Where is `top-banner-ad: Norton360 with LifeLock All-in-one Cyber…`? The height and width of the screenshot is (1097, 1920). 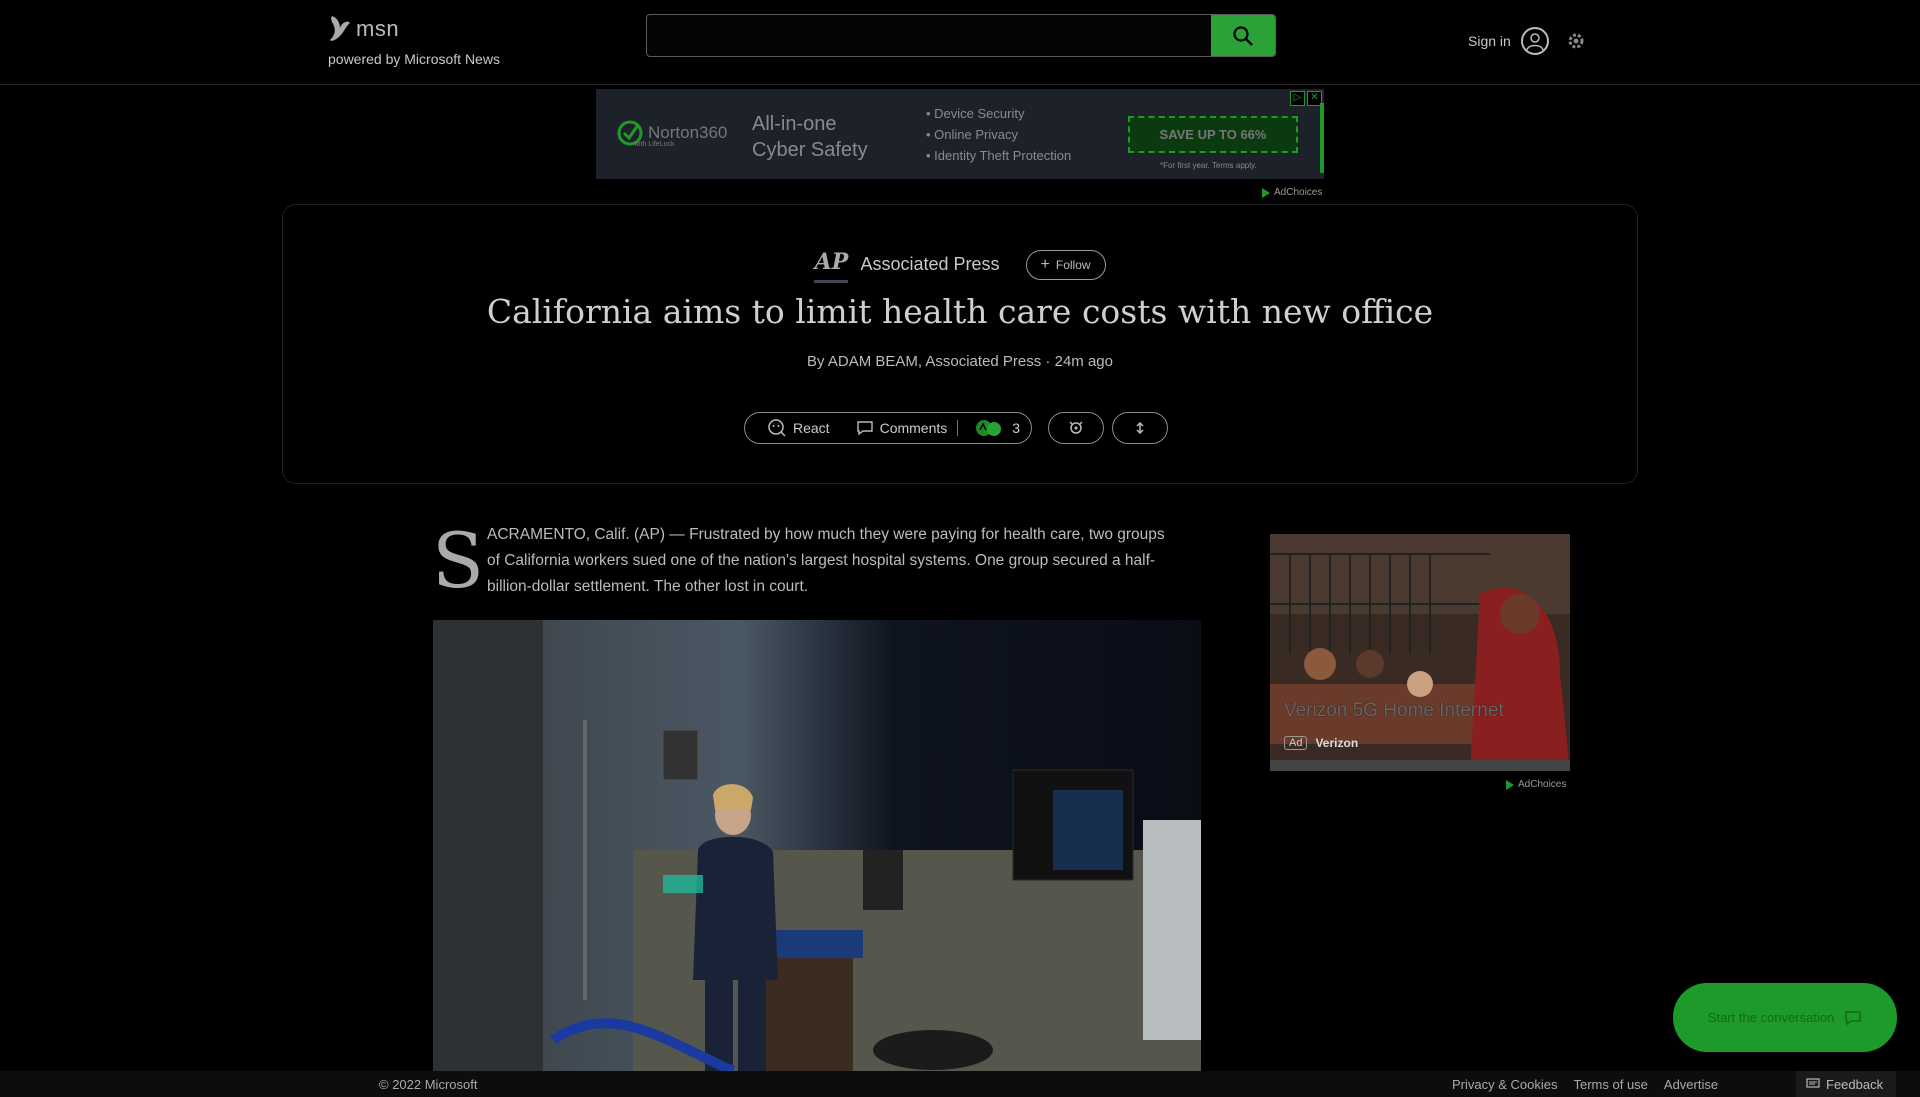 top-banner-ad: Norton360 with LifeLock All-in-one Cyber… is located at coordinates (960, 134).